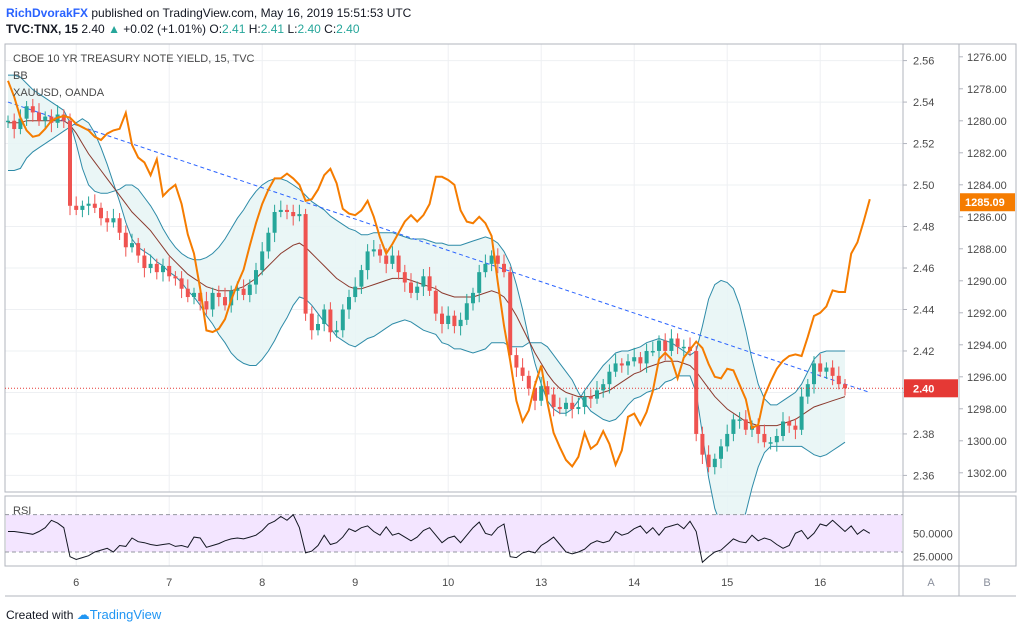 The height and width of the screenshot is (632, 1022). What do you see at coordinates (923, 145) in the screenshot?
I see `left-tick-label: 2.52` at bounding box center [923, 145].